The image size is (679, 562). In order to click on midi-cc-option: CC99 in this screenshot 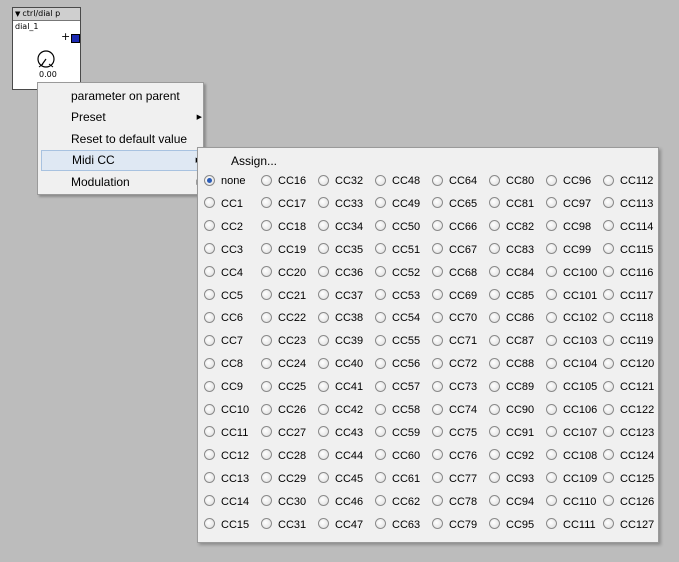, I will do `click(568, 253)`.